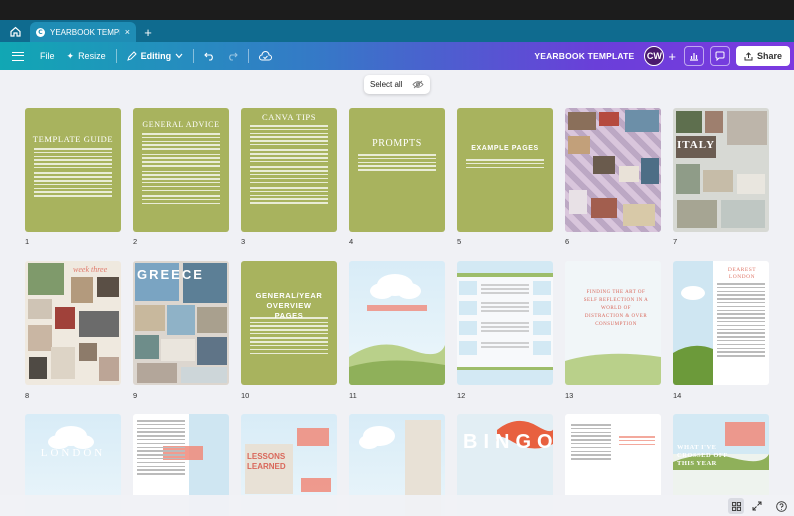 This screenshot has height=516, width=794. What do you see at coordinates (181, 124) in the screenshot?
I see `page-title: GENERAL ADVICE` at bounding box center [181, 124].